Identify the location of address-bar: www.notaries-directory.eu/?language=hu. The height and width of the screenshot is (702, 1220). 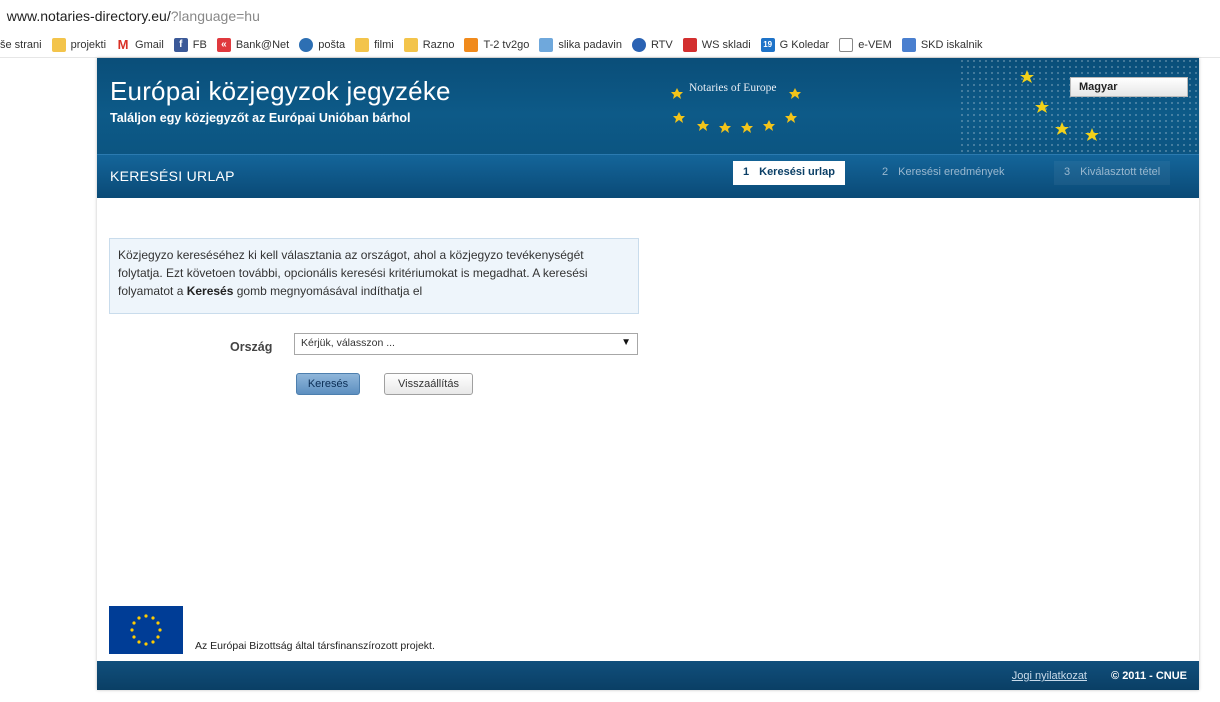
(610, 16).